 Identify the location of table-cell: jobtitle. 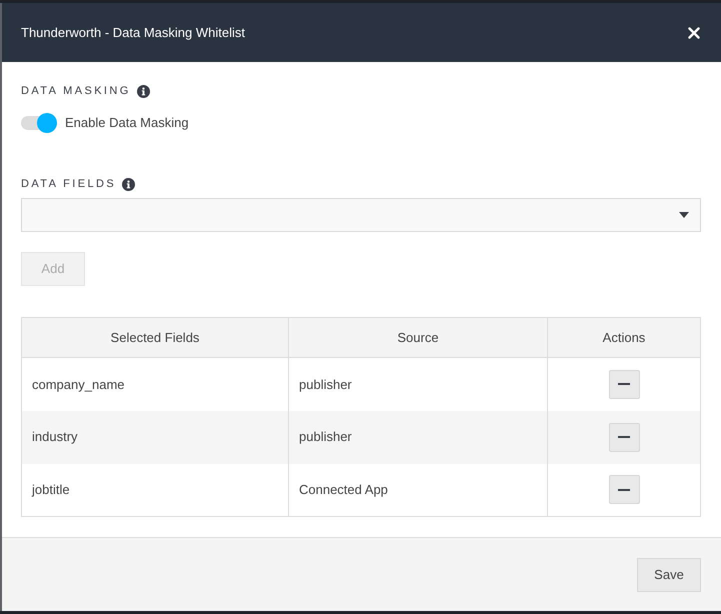
(155, 490).